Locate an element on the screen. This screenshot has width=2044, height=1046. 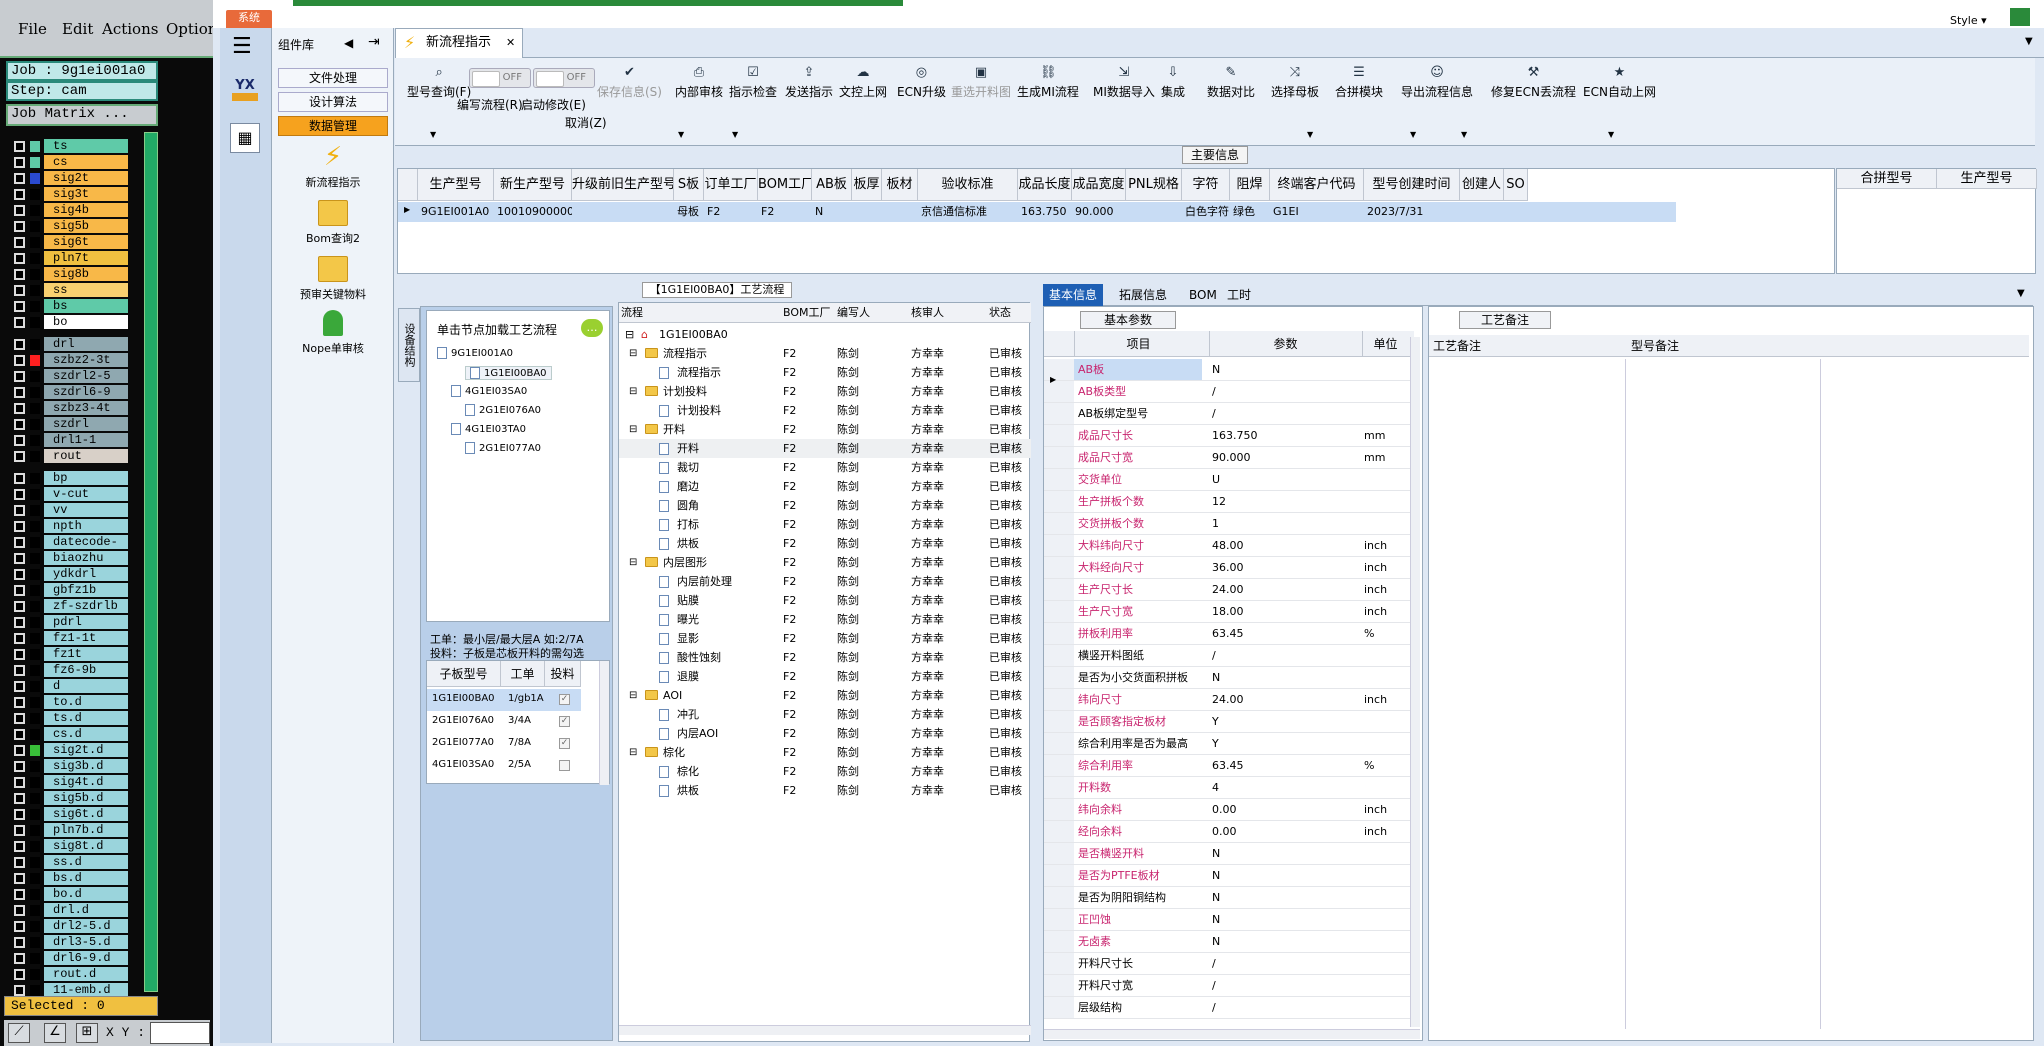
layer-row: fz1-1t is located at coordinates (68, 638).